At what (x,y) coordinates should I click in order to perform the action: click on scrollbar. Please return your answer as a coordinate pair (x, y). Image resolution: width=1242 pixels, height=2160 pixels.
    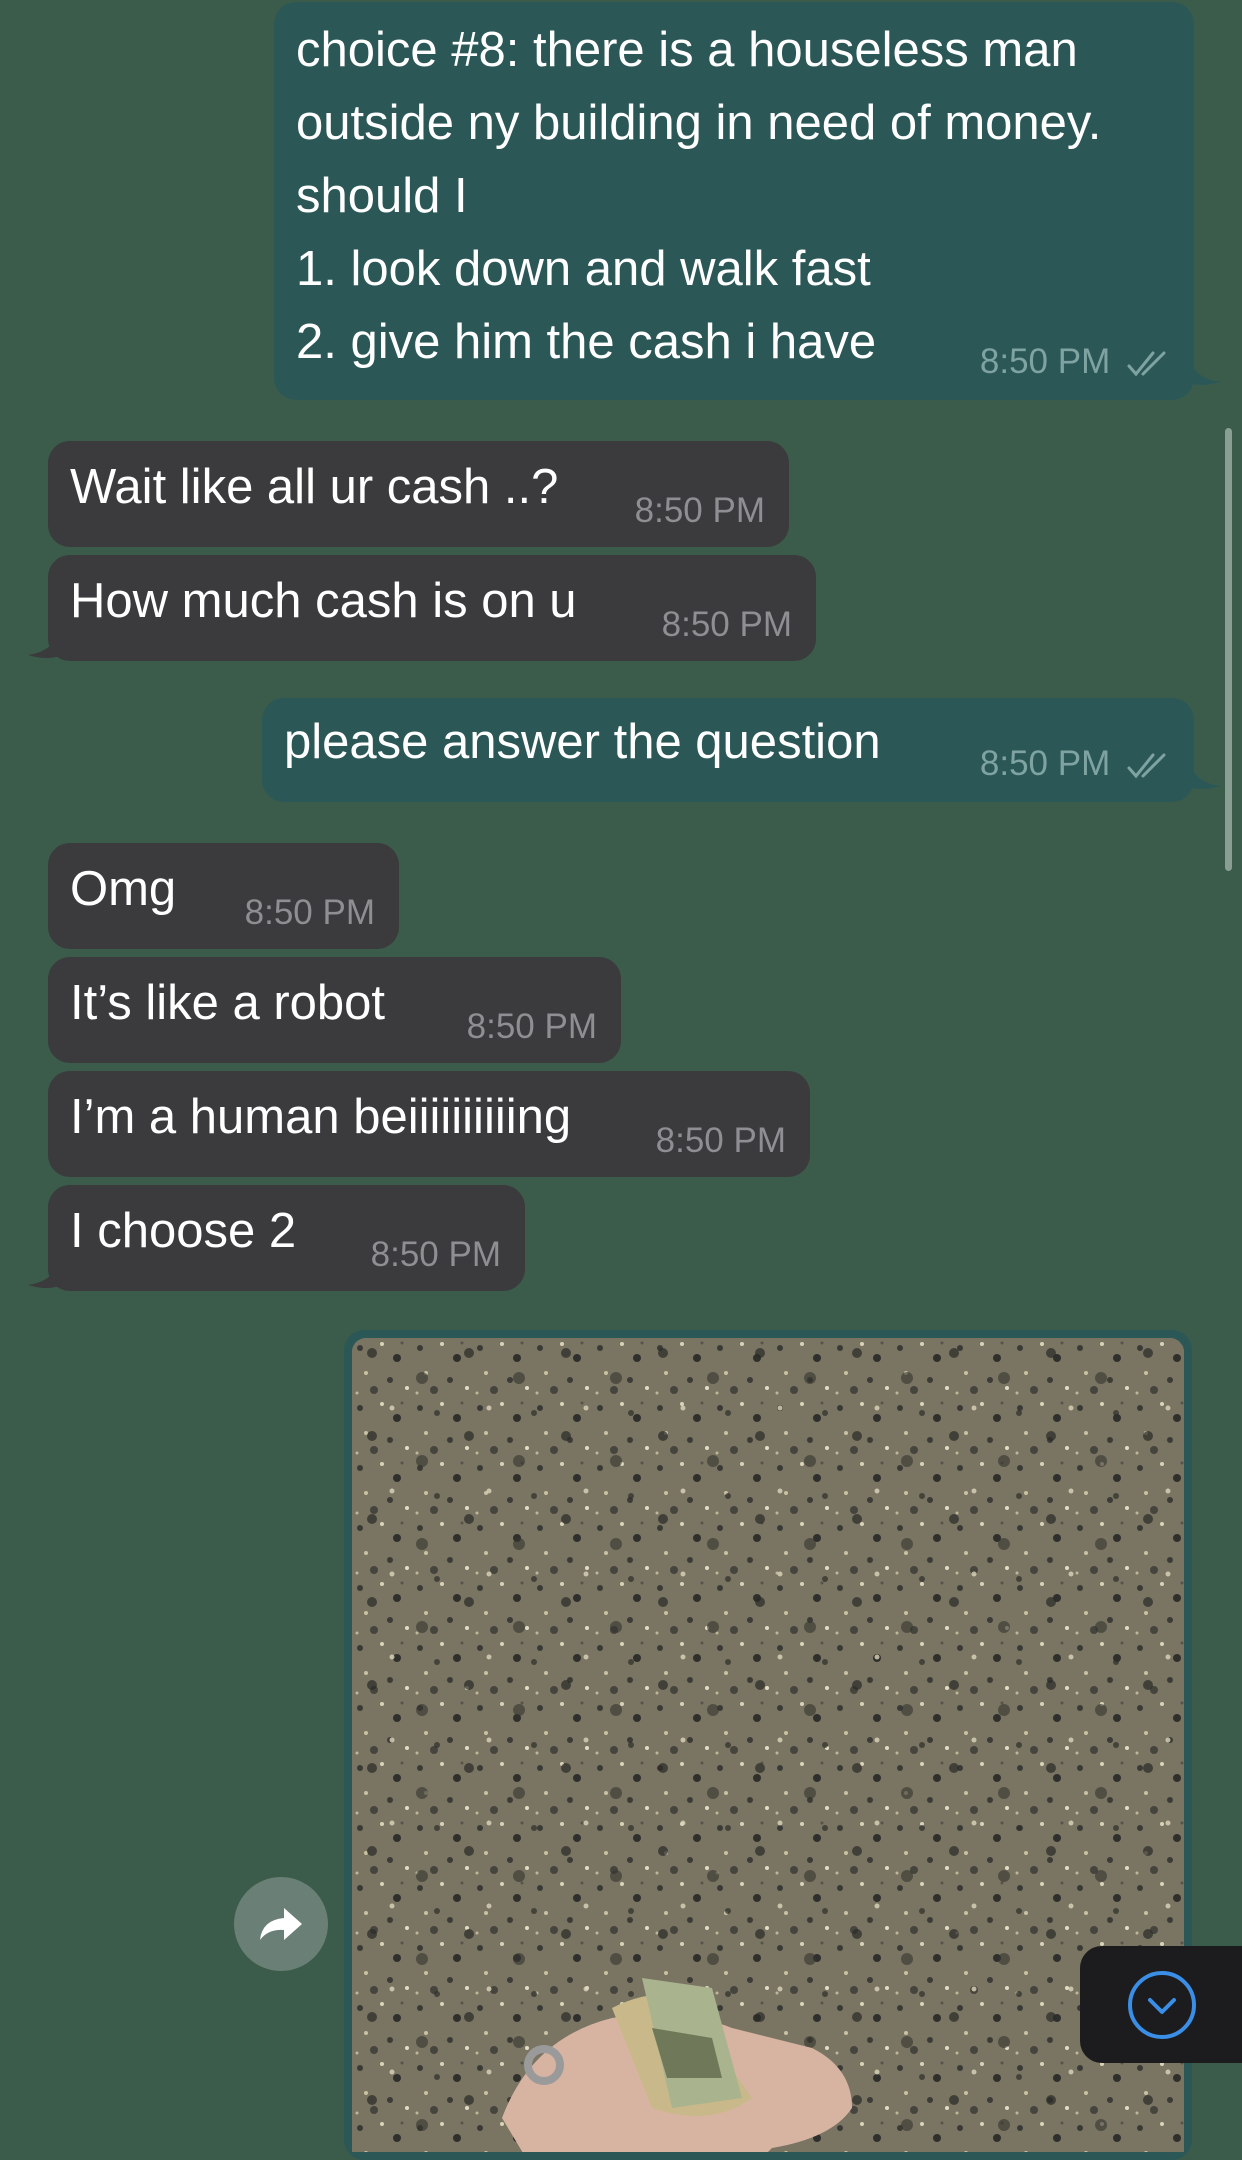
    Looking at the image, I should click on (1228, 649).